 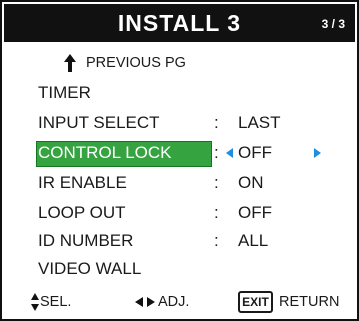 I want to click on menu-item-label: IR ENABLE, so click(x=82, y=182).